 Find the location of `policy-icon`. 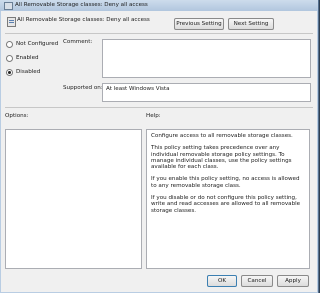

policy-icon is located at coordinates (11, 22).